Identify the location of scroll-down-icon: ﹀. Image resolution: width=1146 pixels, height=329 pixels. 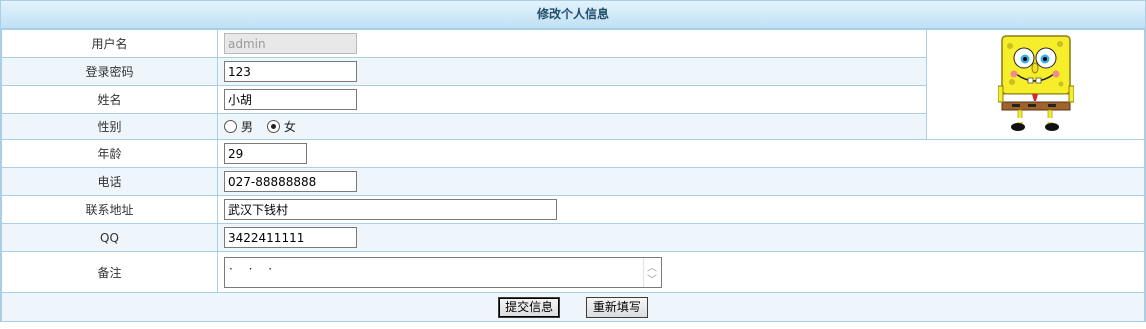
(652, 278).